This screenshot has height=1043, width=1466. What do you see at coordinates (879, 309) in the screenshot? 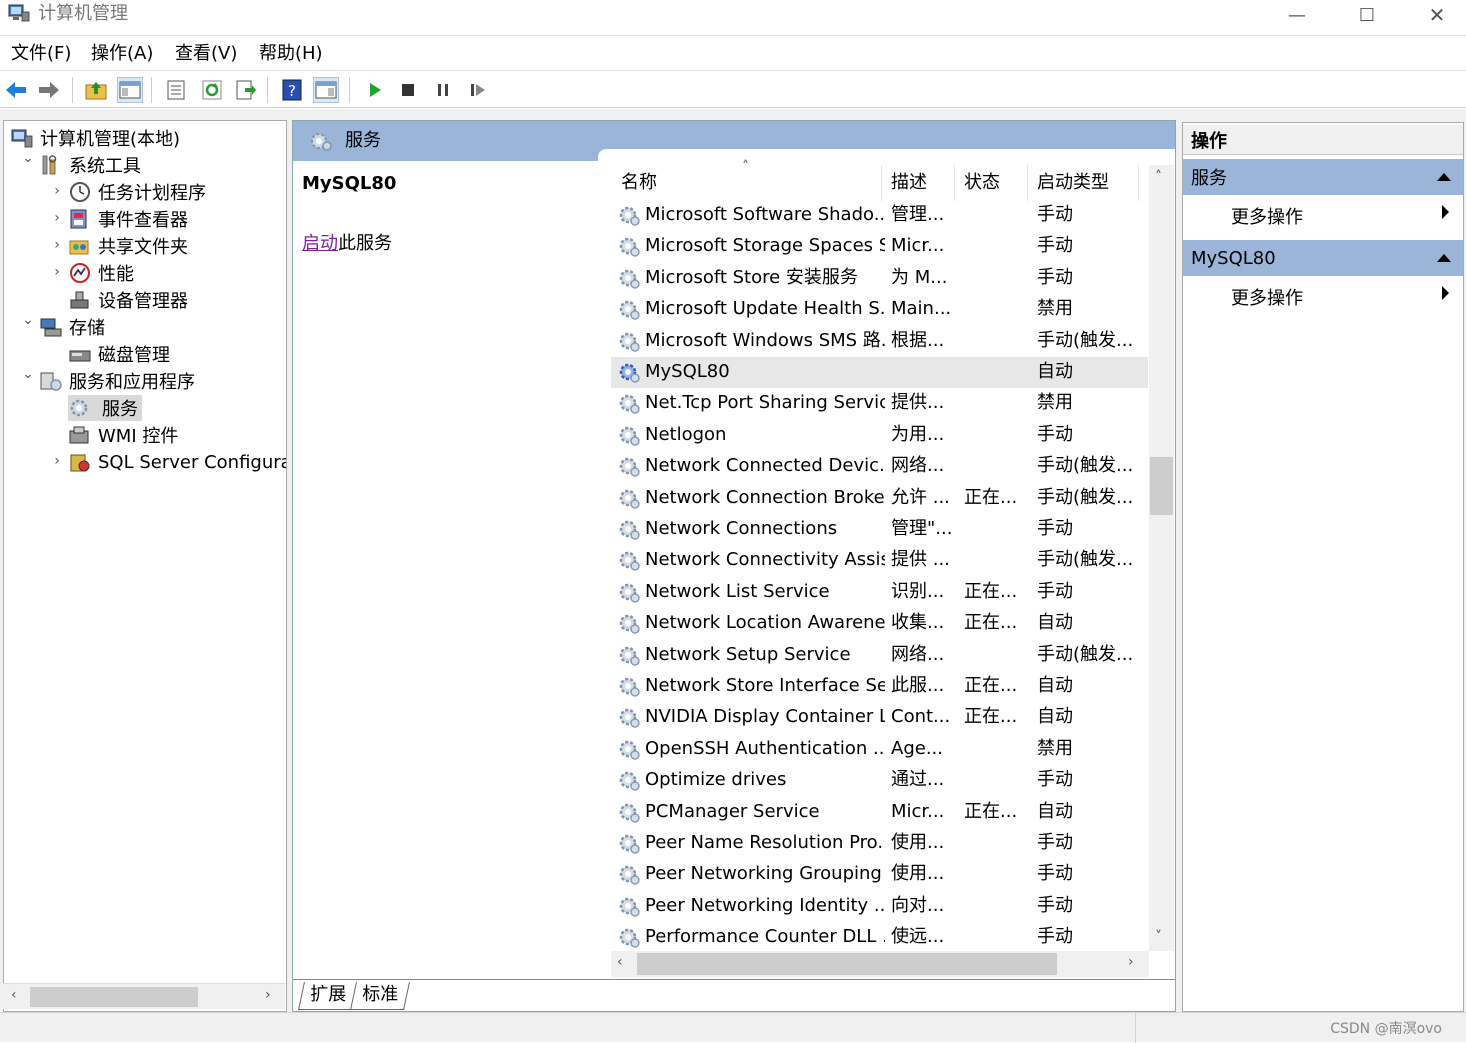
I see `table-row: Microsoft Update Health S... Main... 禁用` at bounding box center [879, 309].